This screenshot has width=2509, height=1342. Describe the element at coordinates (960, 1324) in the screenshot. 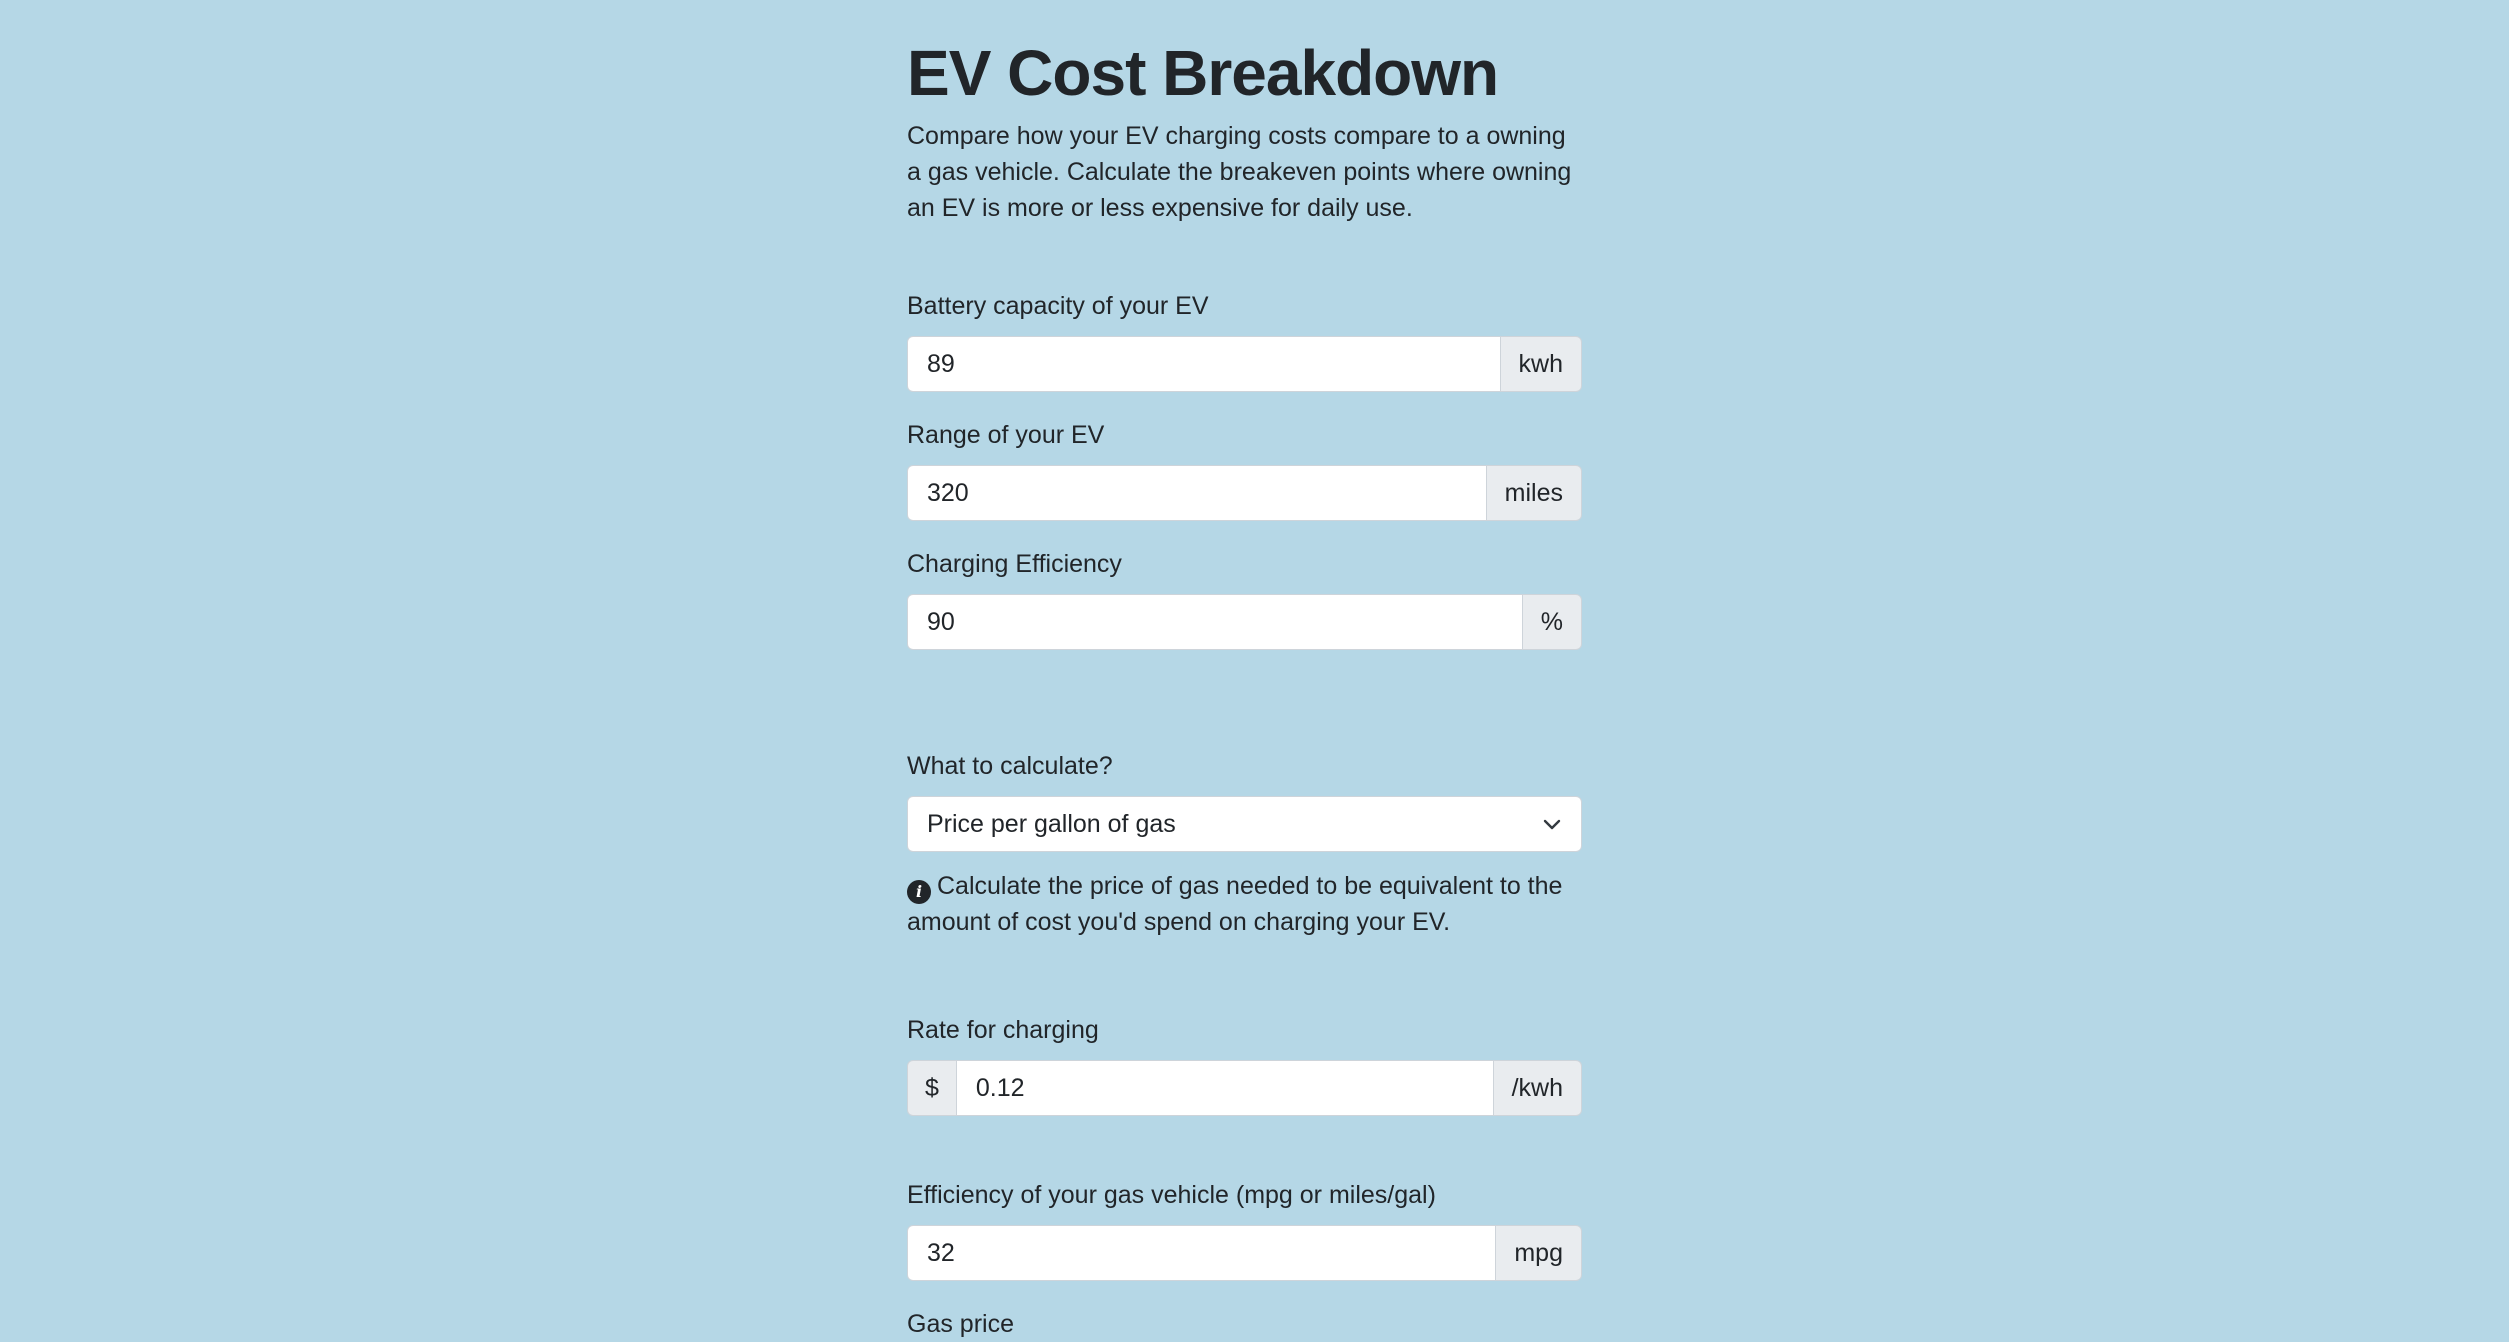

I see `gas-price-label: Gas price` at that location.